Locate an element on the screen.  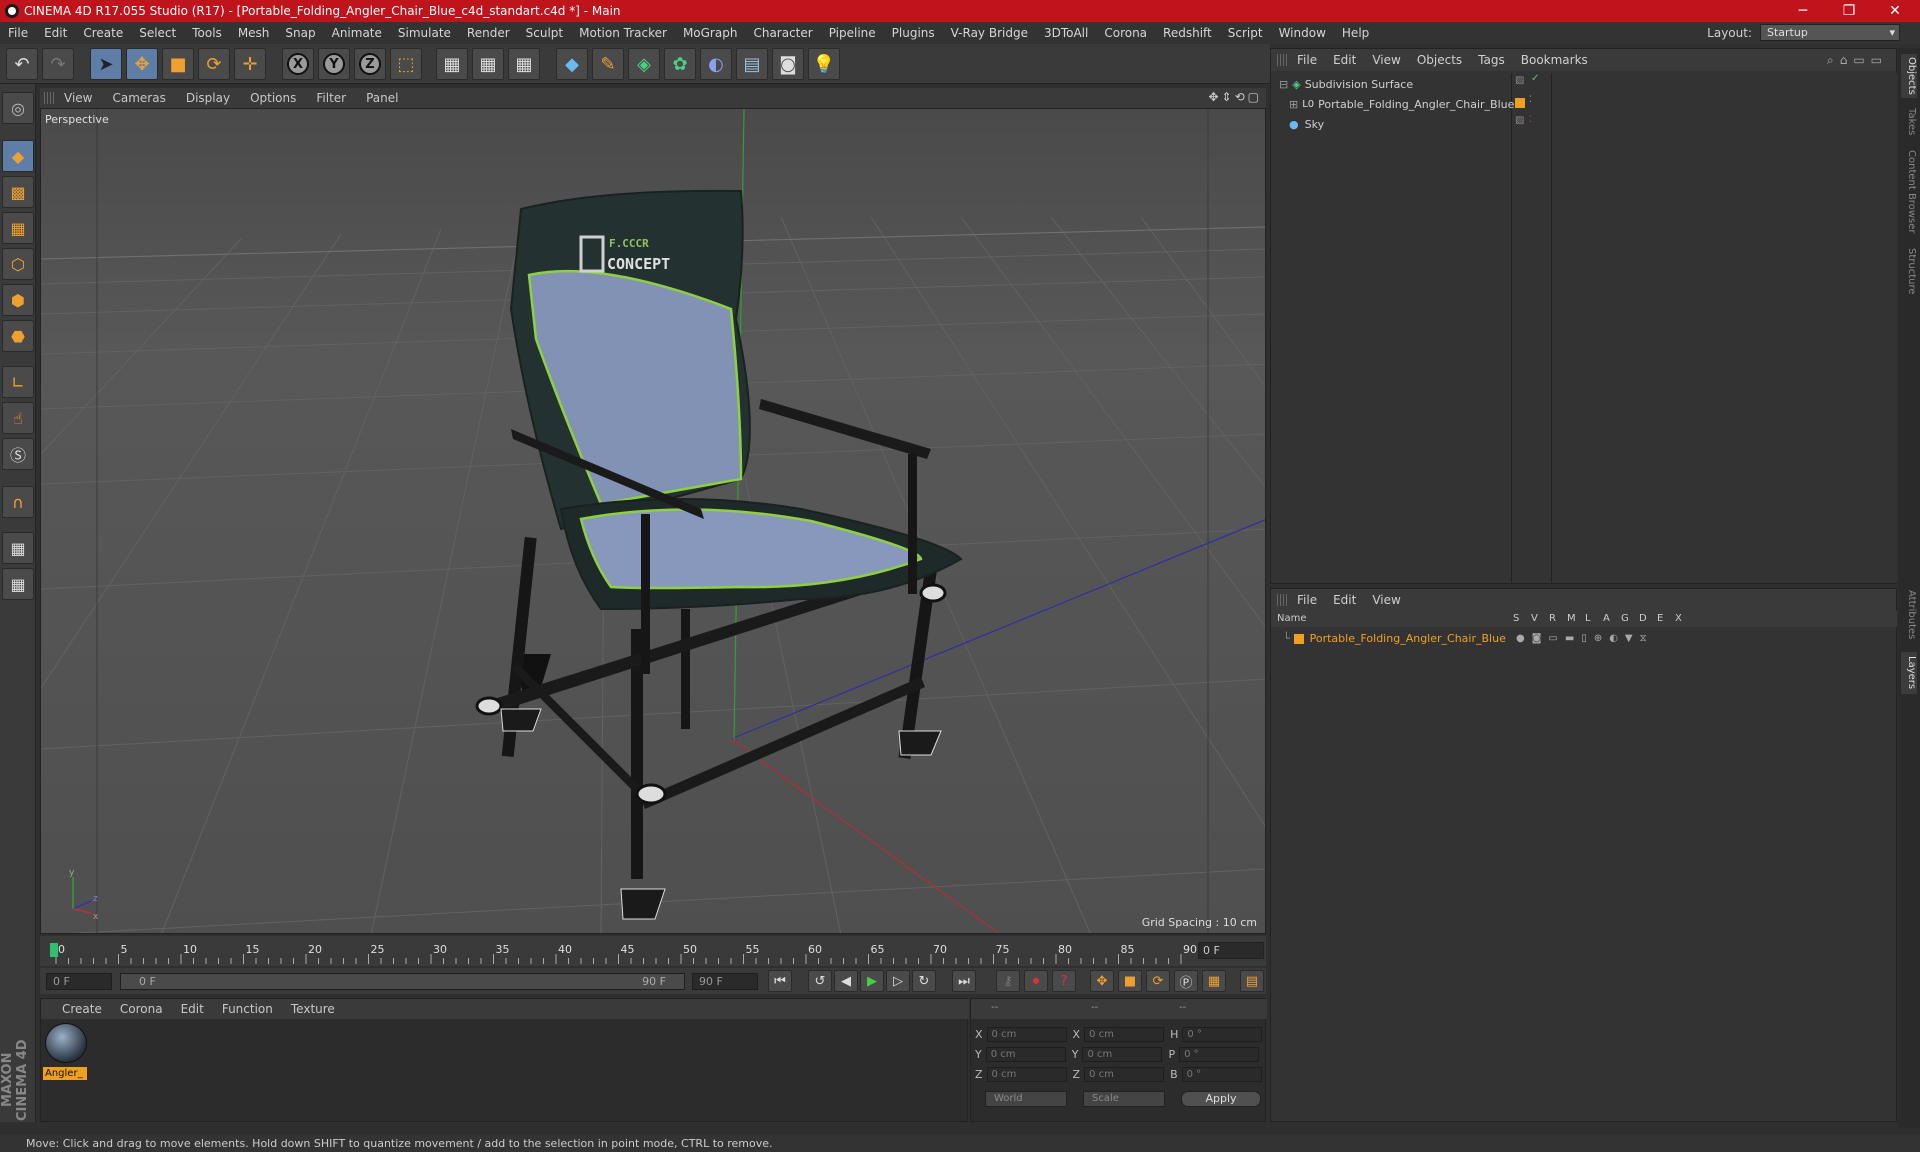
menu-window: Window is located at coordinates (1302, 33).